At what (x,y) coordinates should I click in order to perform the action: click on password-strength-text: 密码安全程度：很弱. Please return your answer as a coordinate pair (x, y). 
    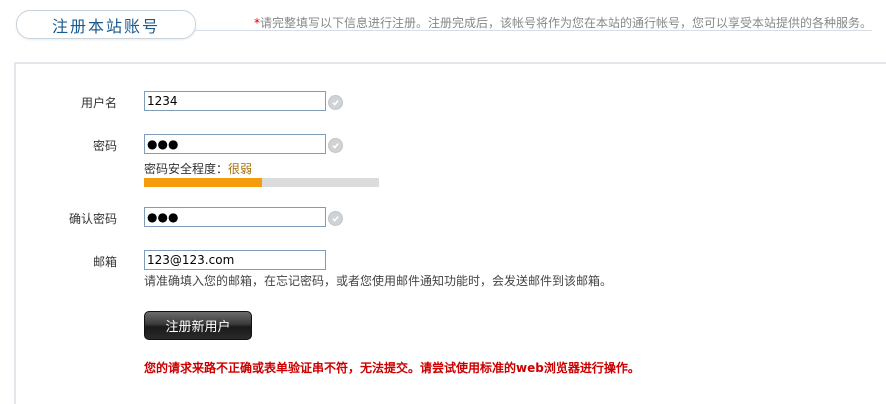
    Looking at the image, I should click on (198, 168).